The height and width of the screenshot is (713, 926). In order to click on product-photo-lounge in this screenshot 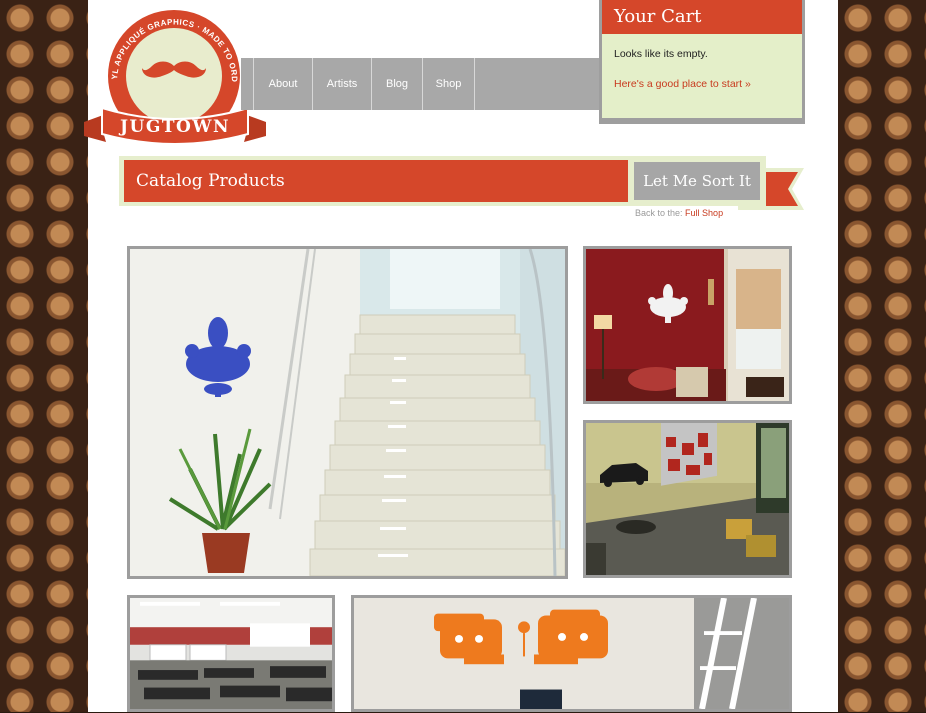, I will do `click(687, 491)`.